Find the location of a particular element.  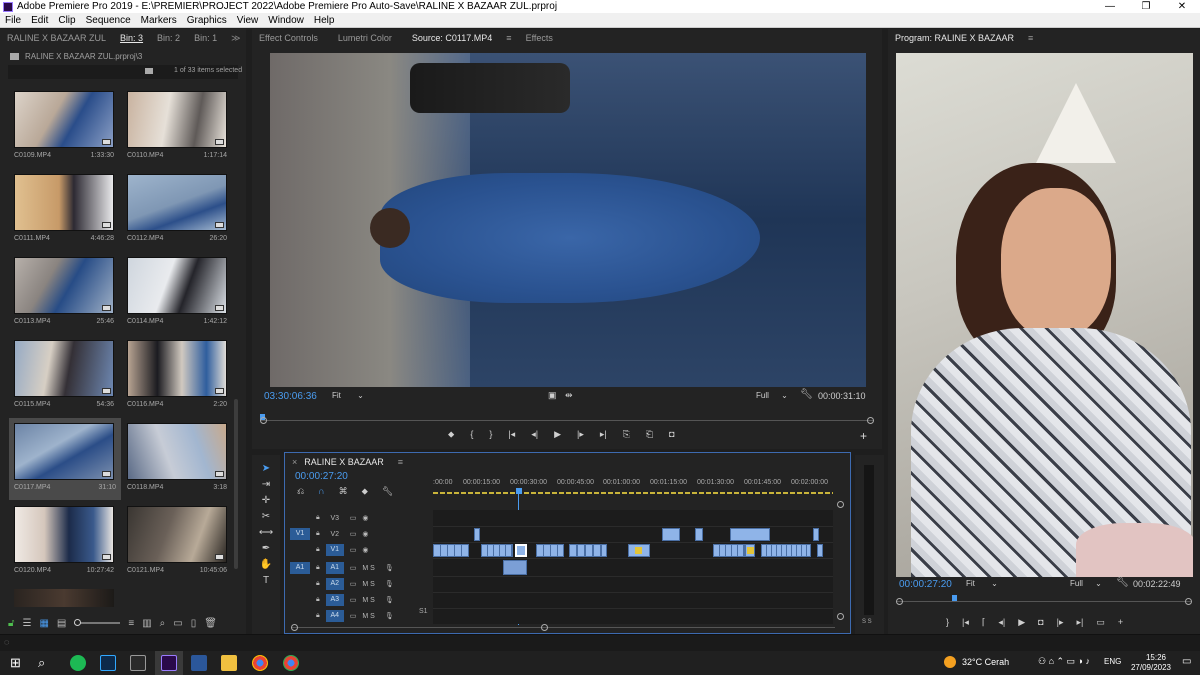

menu-sequence: Sequence is located at coordinates (108, 20).